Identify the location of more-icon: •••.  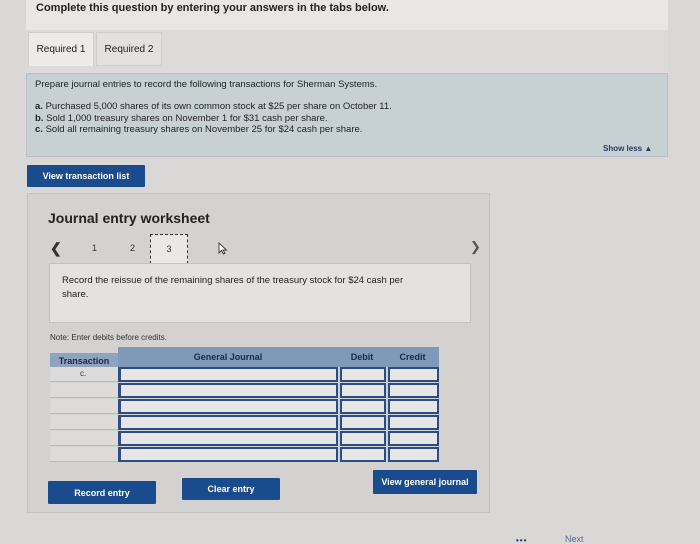
(521, 540).